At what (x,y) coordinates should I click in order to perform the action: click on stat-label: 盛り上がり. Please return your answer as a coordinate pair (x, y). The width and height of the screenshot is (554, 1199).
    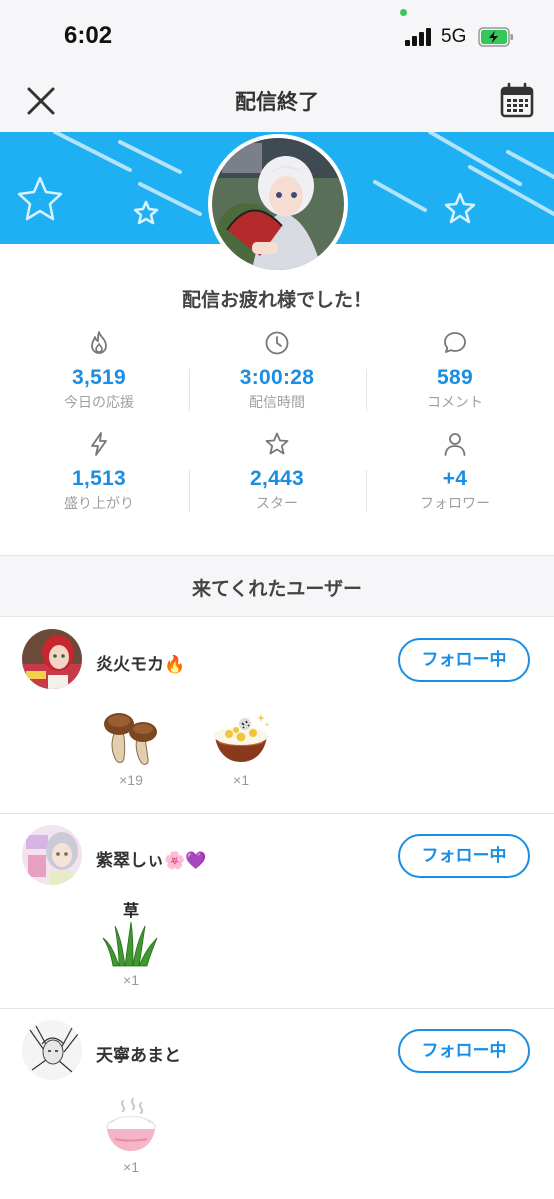
    Looking at the image, I should click on (99, 504).